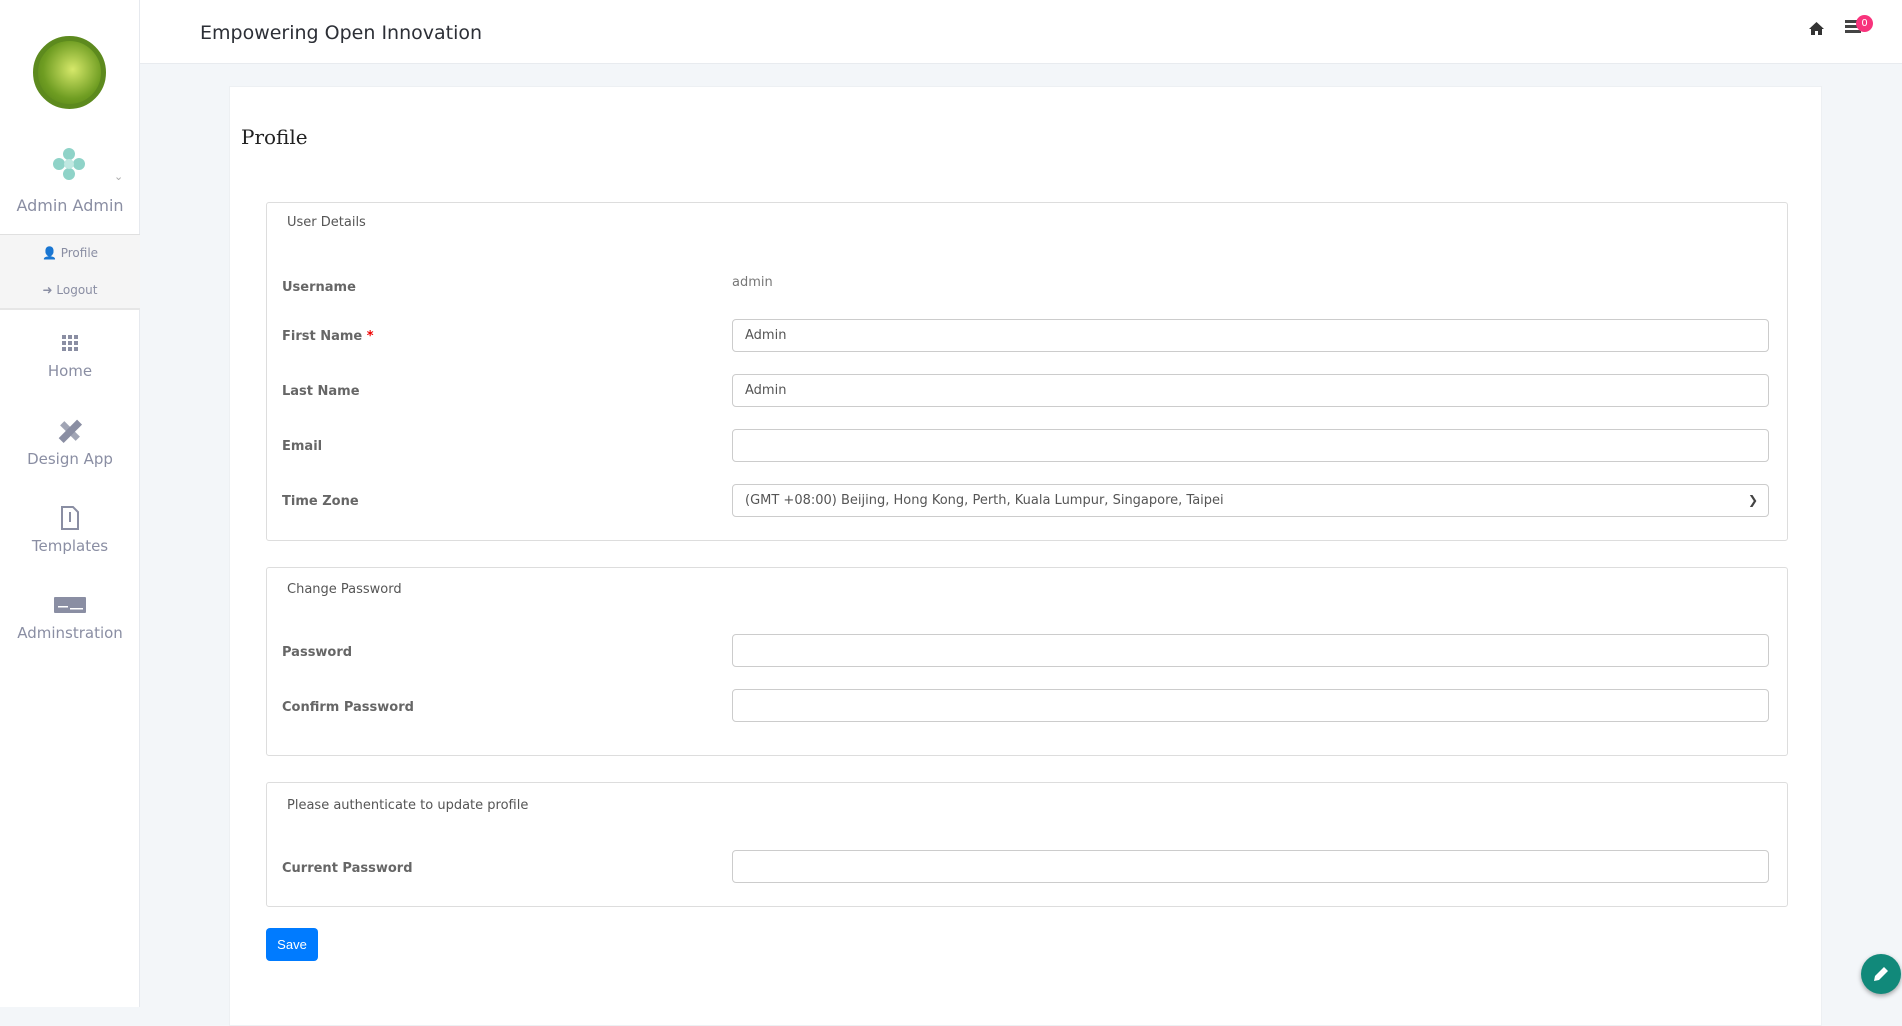 The image size is (1902, 1026). What do you see at coordinates (292, 944) in the screenshot?
I see `save-button: Save` at bounding box center [292, 944].